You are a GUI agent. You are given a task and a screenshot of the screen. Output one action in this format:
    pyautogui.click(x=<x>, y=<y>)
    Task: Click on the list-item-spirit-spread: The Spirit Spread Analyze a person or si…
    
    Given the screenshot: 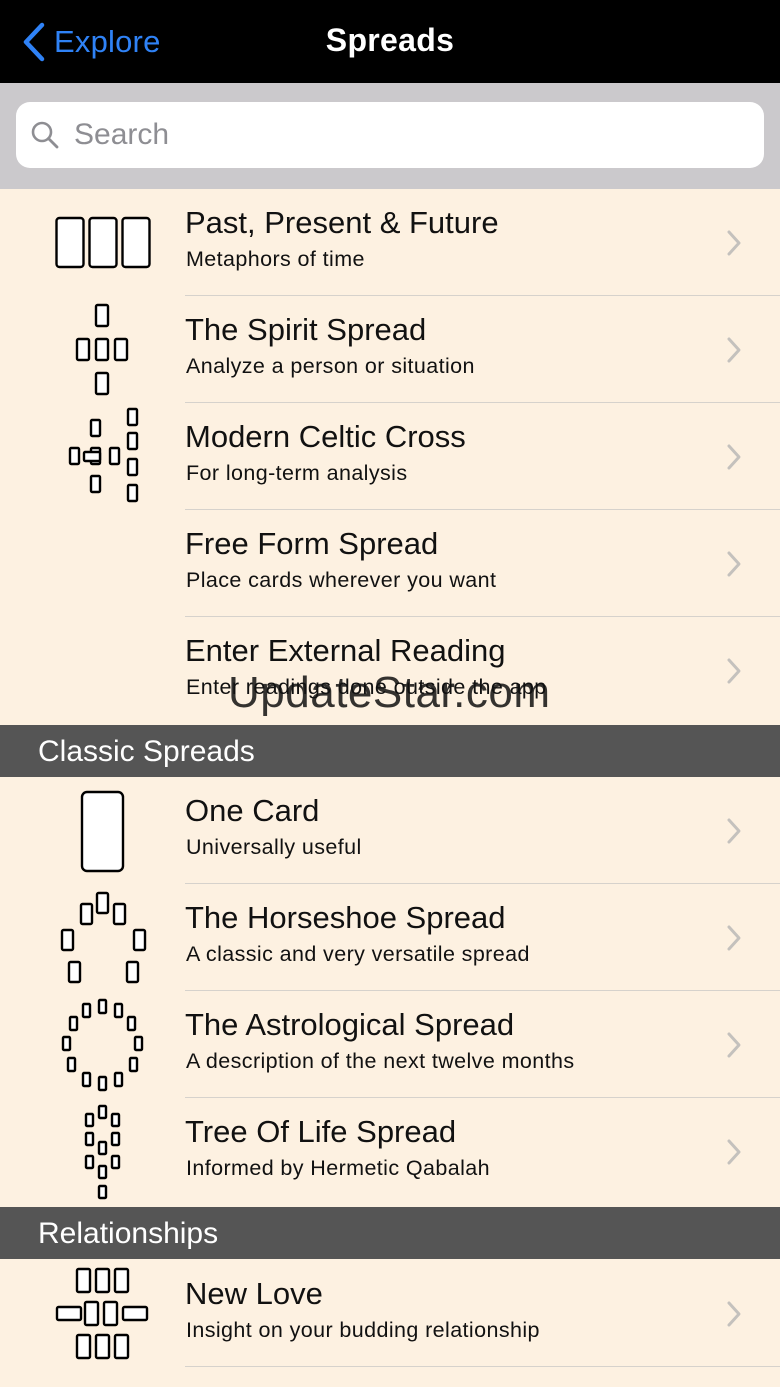 What is the action you would take?
    pyautogui.click(x=390, y=349)
    